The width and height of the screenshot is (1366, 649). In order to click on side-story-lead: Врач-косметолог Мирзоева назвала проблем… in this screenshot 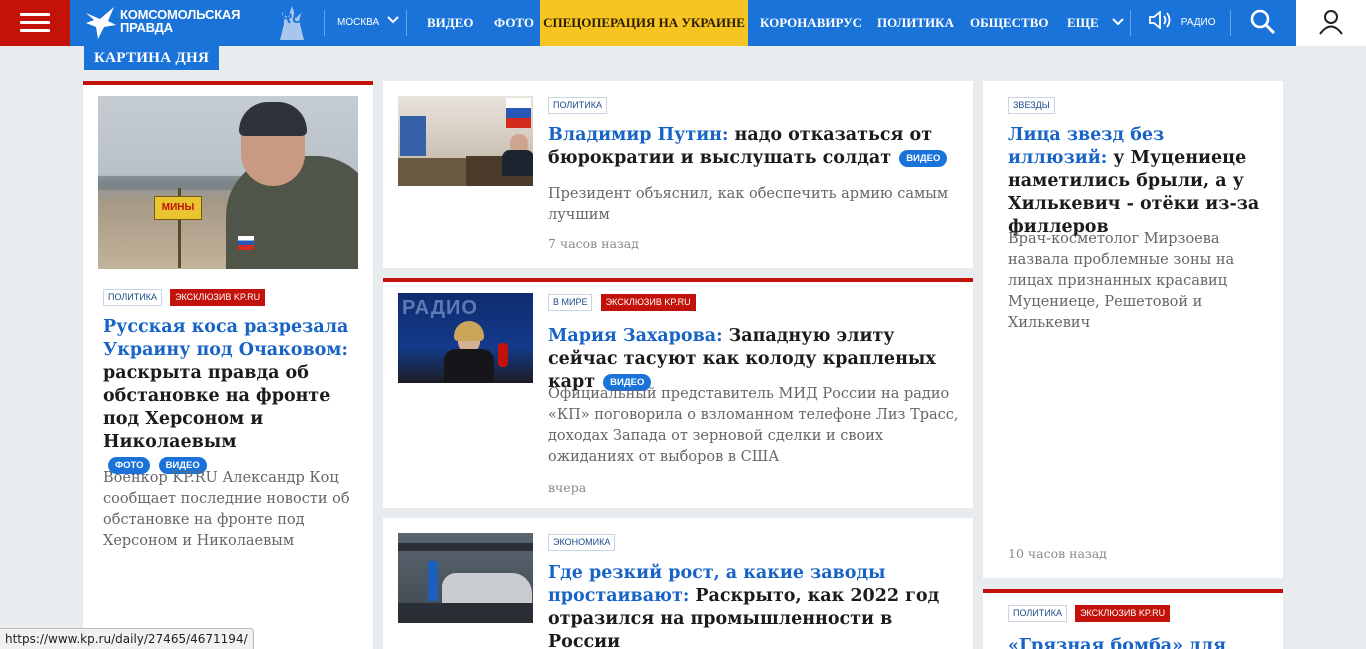, I will do `click(1121, 281)`.